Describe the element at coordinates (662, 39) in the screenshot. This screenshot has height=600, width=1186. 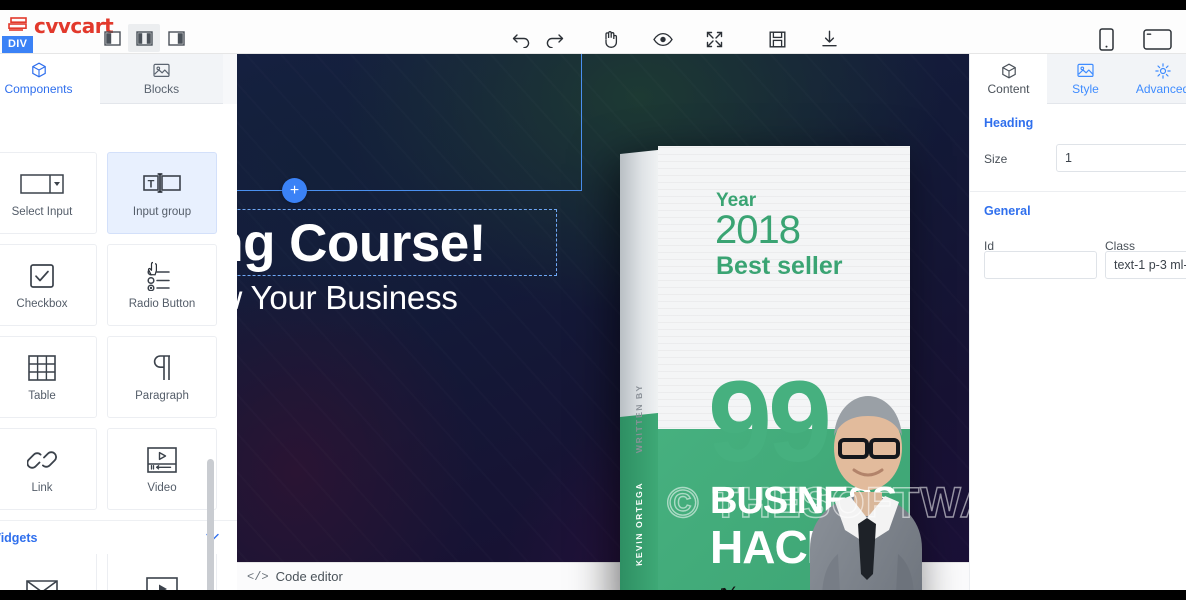
I see `eye-icon` at that location.